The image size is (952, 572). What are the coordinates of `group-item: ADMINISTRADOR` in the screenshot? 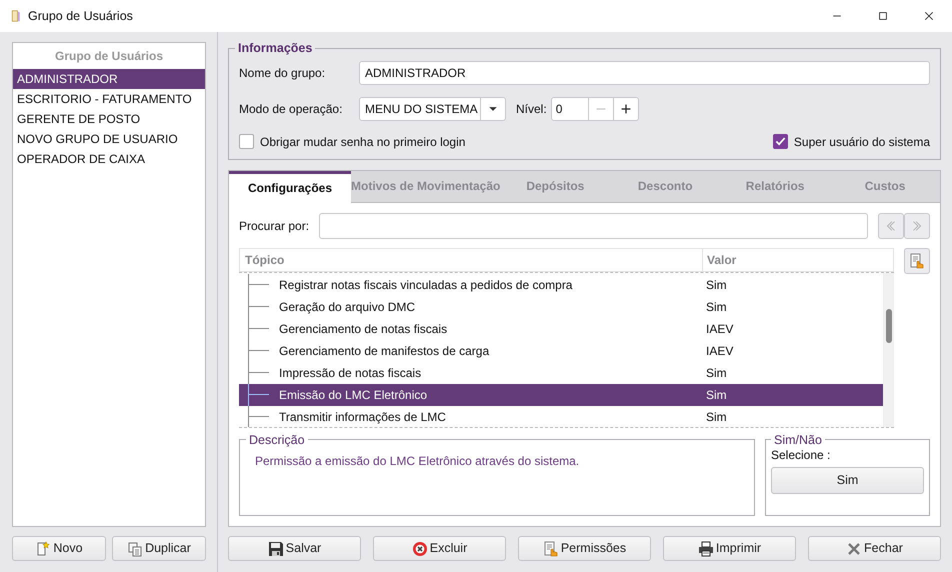 It's located at (109, 79).